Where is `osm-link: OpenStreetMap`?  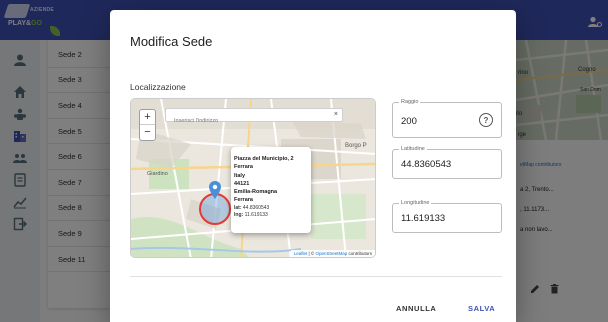
osm-link: OpenStreetMap is located at coordinates (331, 253).